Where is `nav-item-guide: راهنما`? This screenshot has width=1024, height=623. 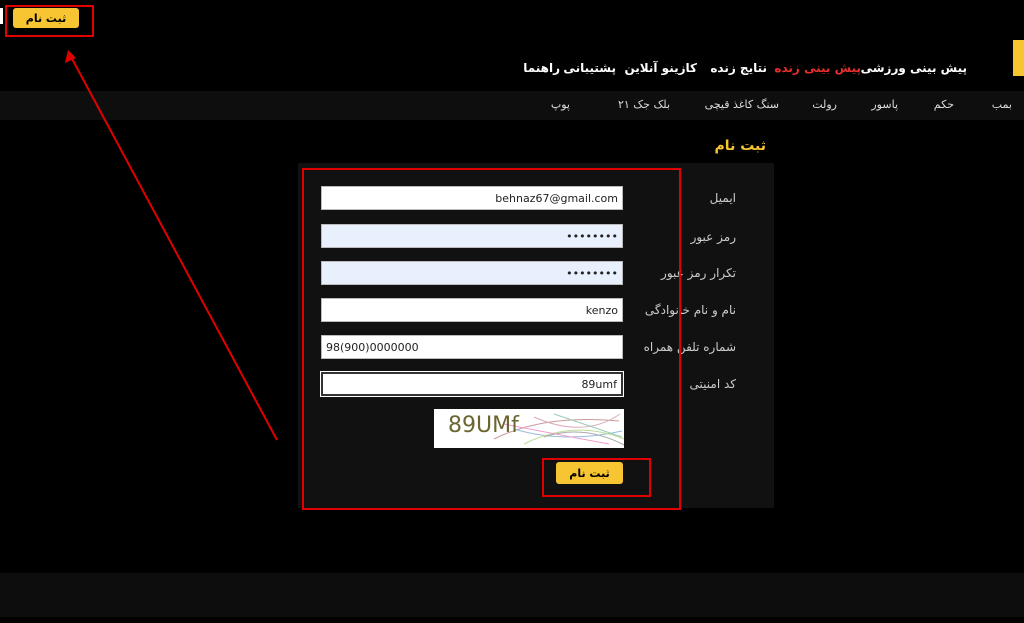 nav-item-guide: راهنما is located at coordinates (541, 68).